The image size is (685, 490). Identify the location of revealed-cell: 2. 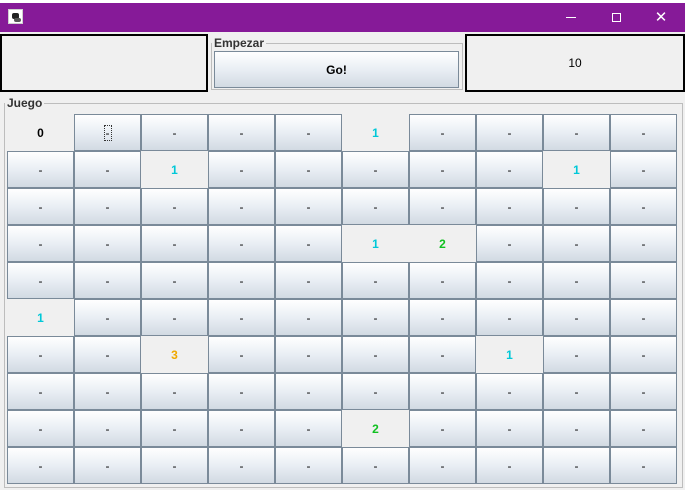
(442, 243).